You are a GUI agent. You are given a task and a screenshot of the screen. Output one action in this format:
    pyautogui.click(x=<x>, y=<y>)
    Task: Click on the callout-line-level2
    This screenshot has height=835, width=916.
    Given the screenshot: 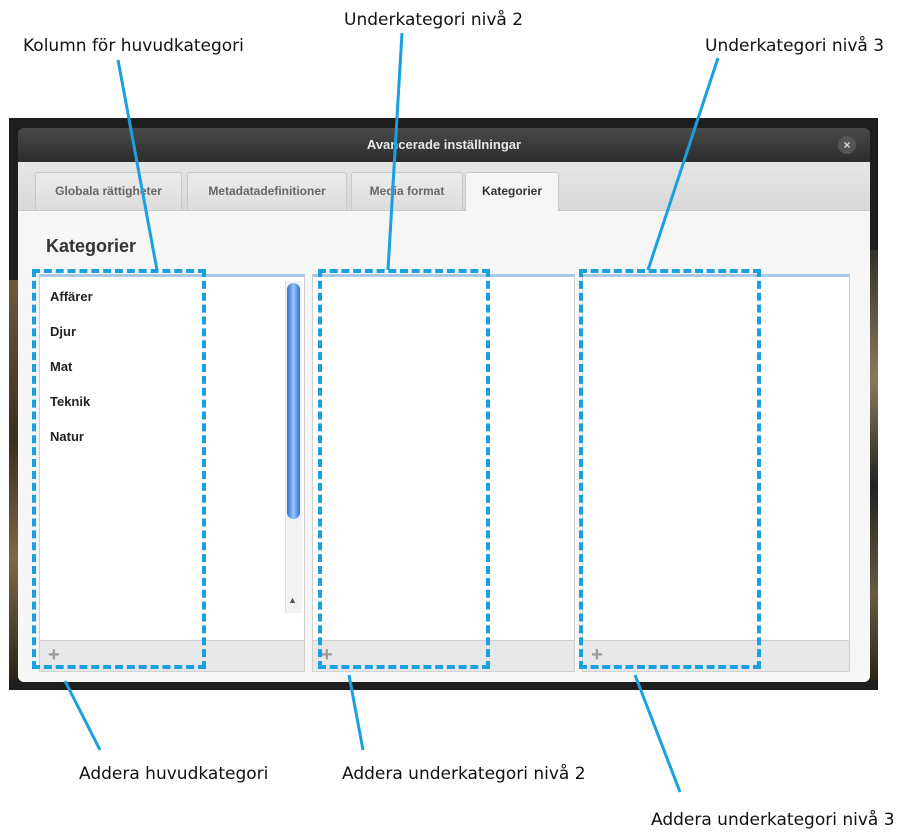 What is the action you would take?
    pyautogui.click(x=395, y=151)
    